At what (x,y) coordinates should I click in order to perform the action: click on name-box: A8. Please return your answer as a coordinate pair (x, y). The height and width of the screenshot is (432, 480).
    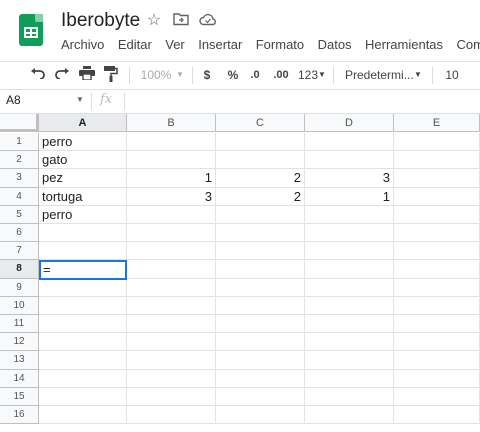
    Looking at the image, I should click on (13, 100).